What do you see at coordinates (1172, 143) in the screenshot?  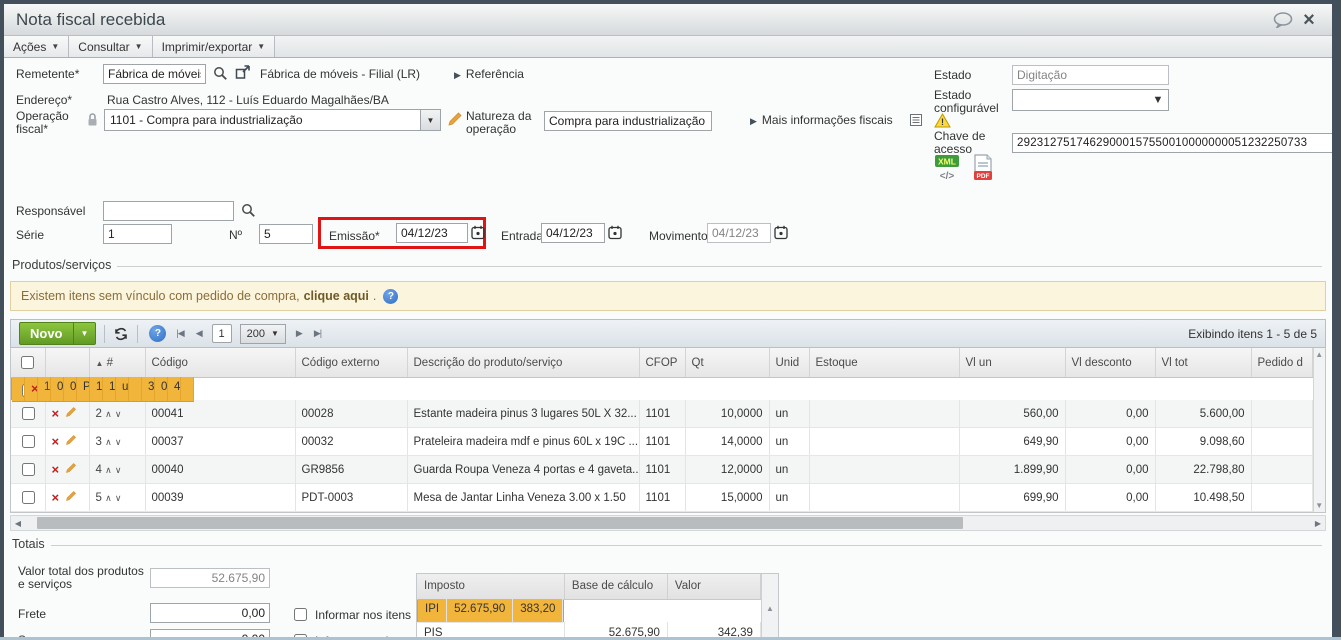 I see `chave-acesso-input` at bounding box center [1172, 143].